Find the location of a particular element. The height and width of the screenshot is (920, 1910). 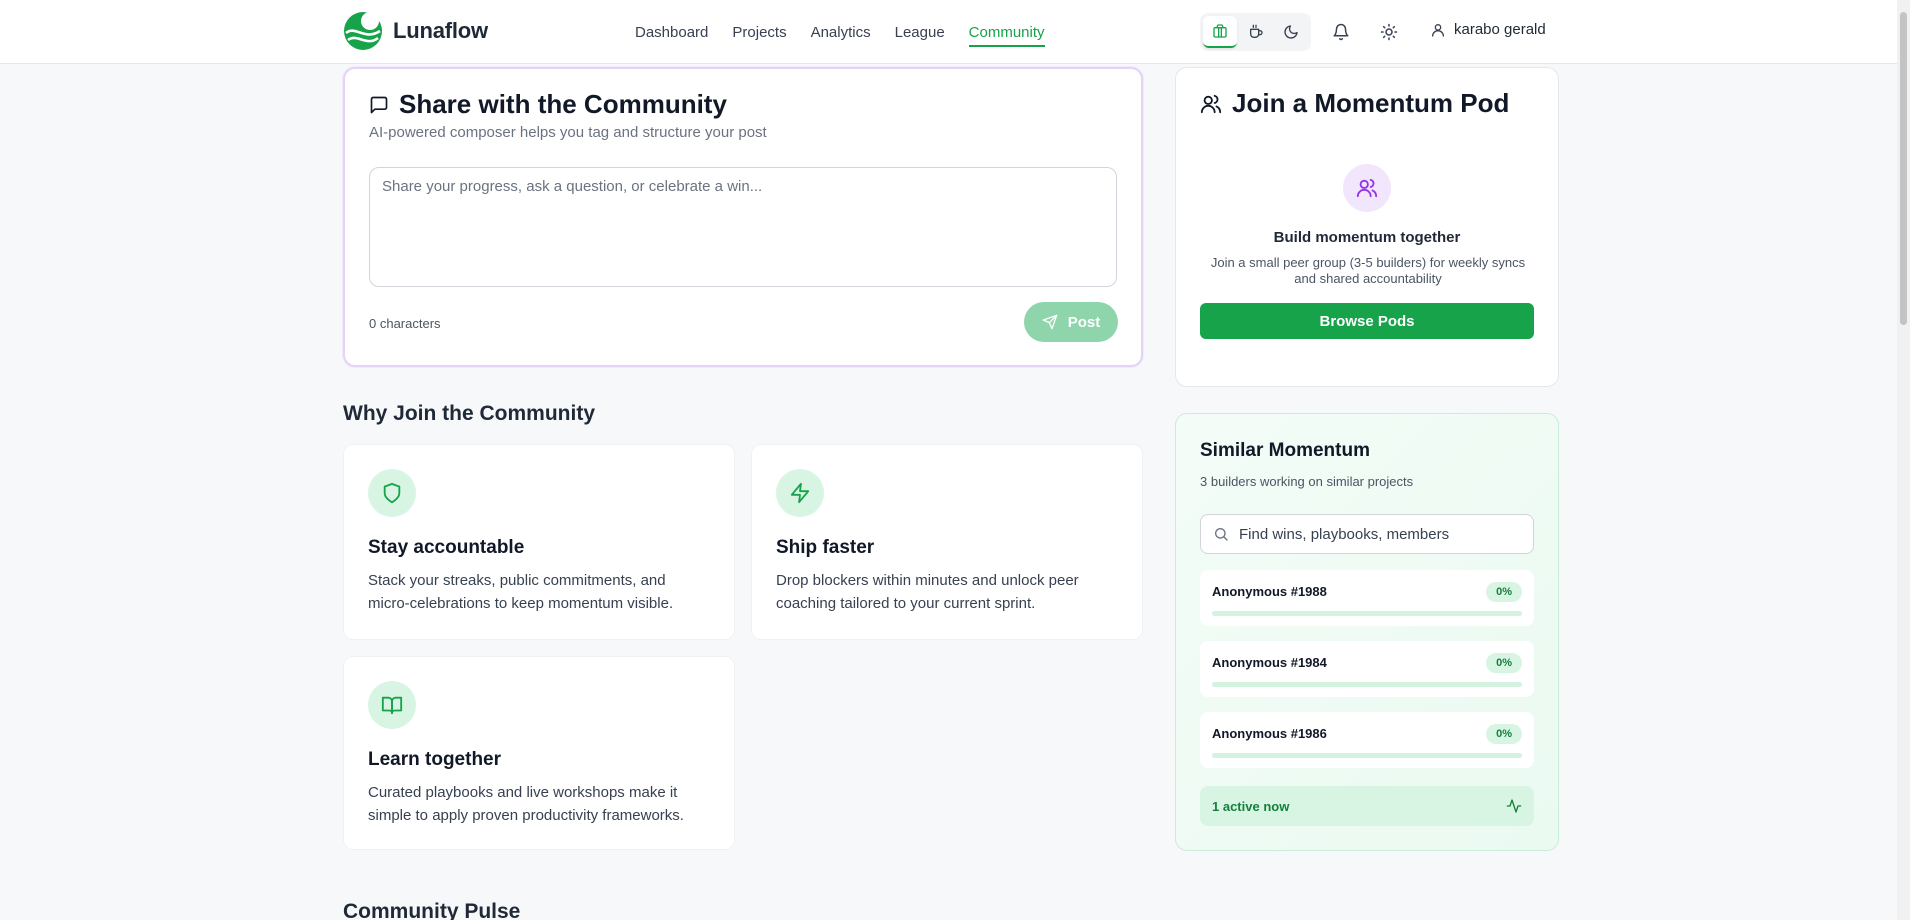

nav-projects: Projects is located at coordinates (759, 32).